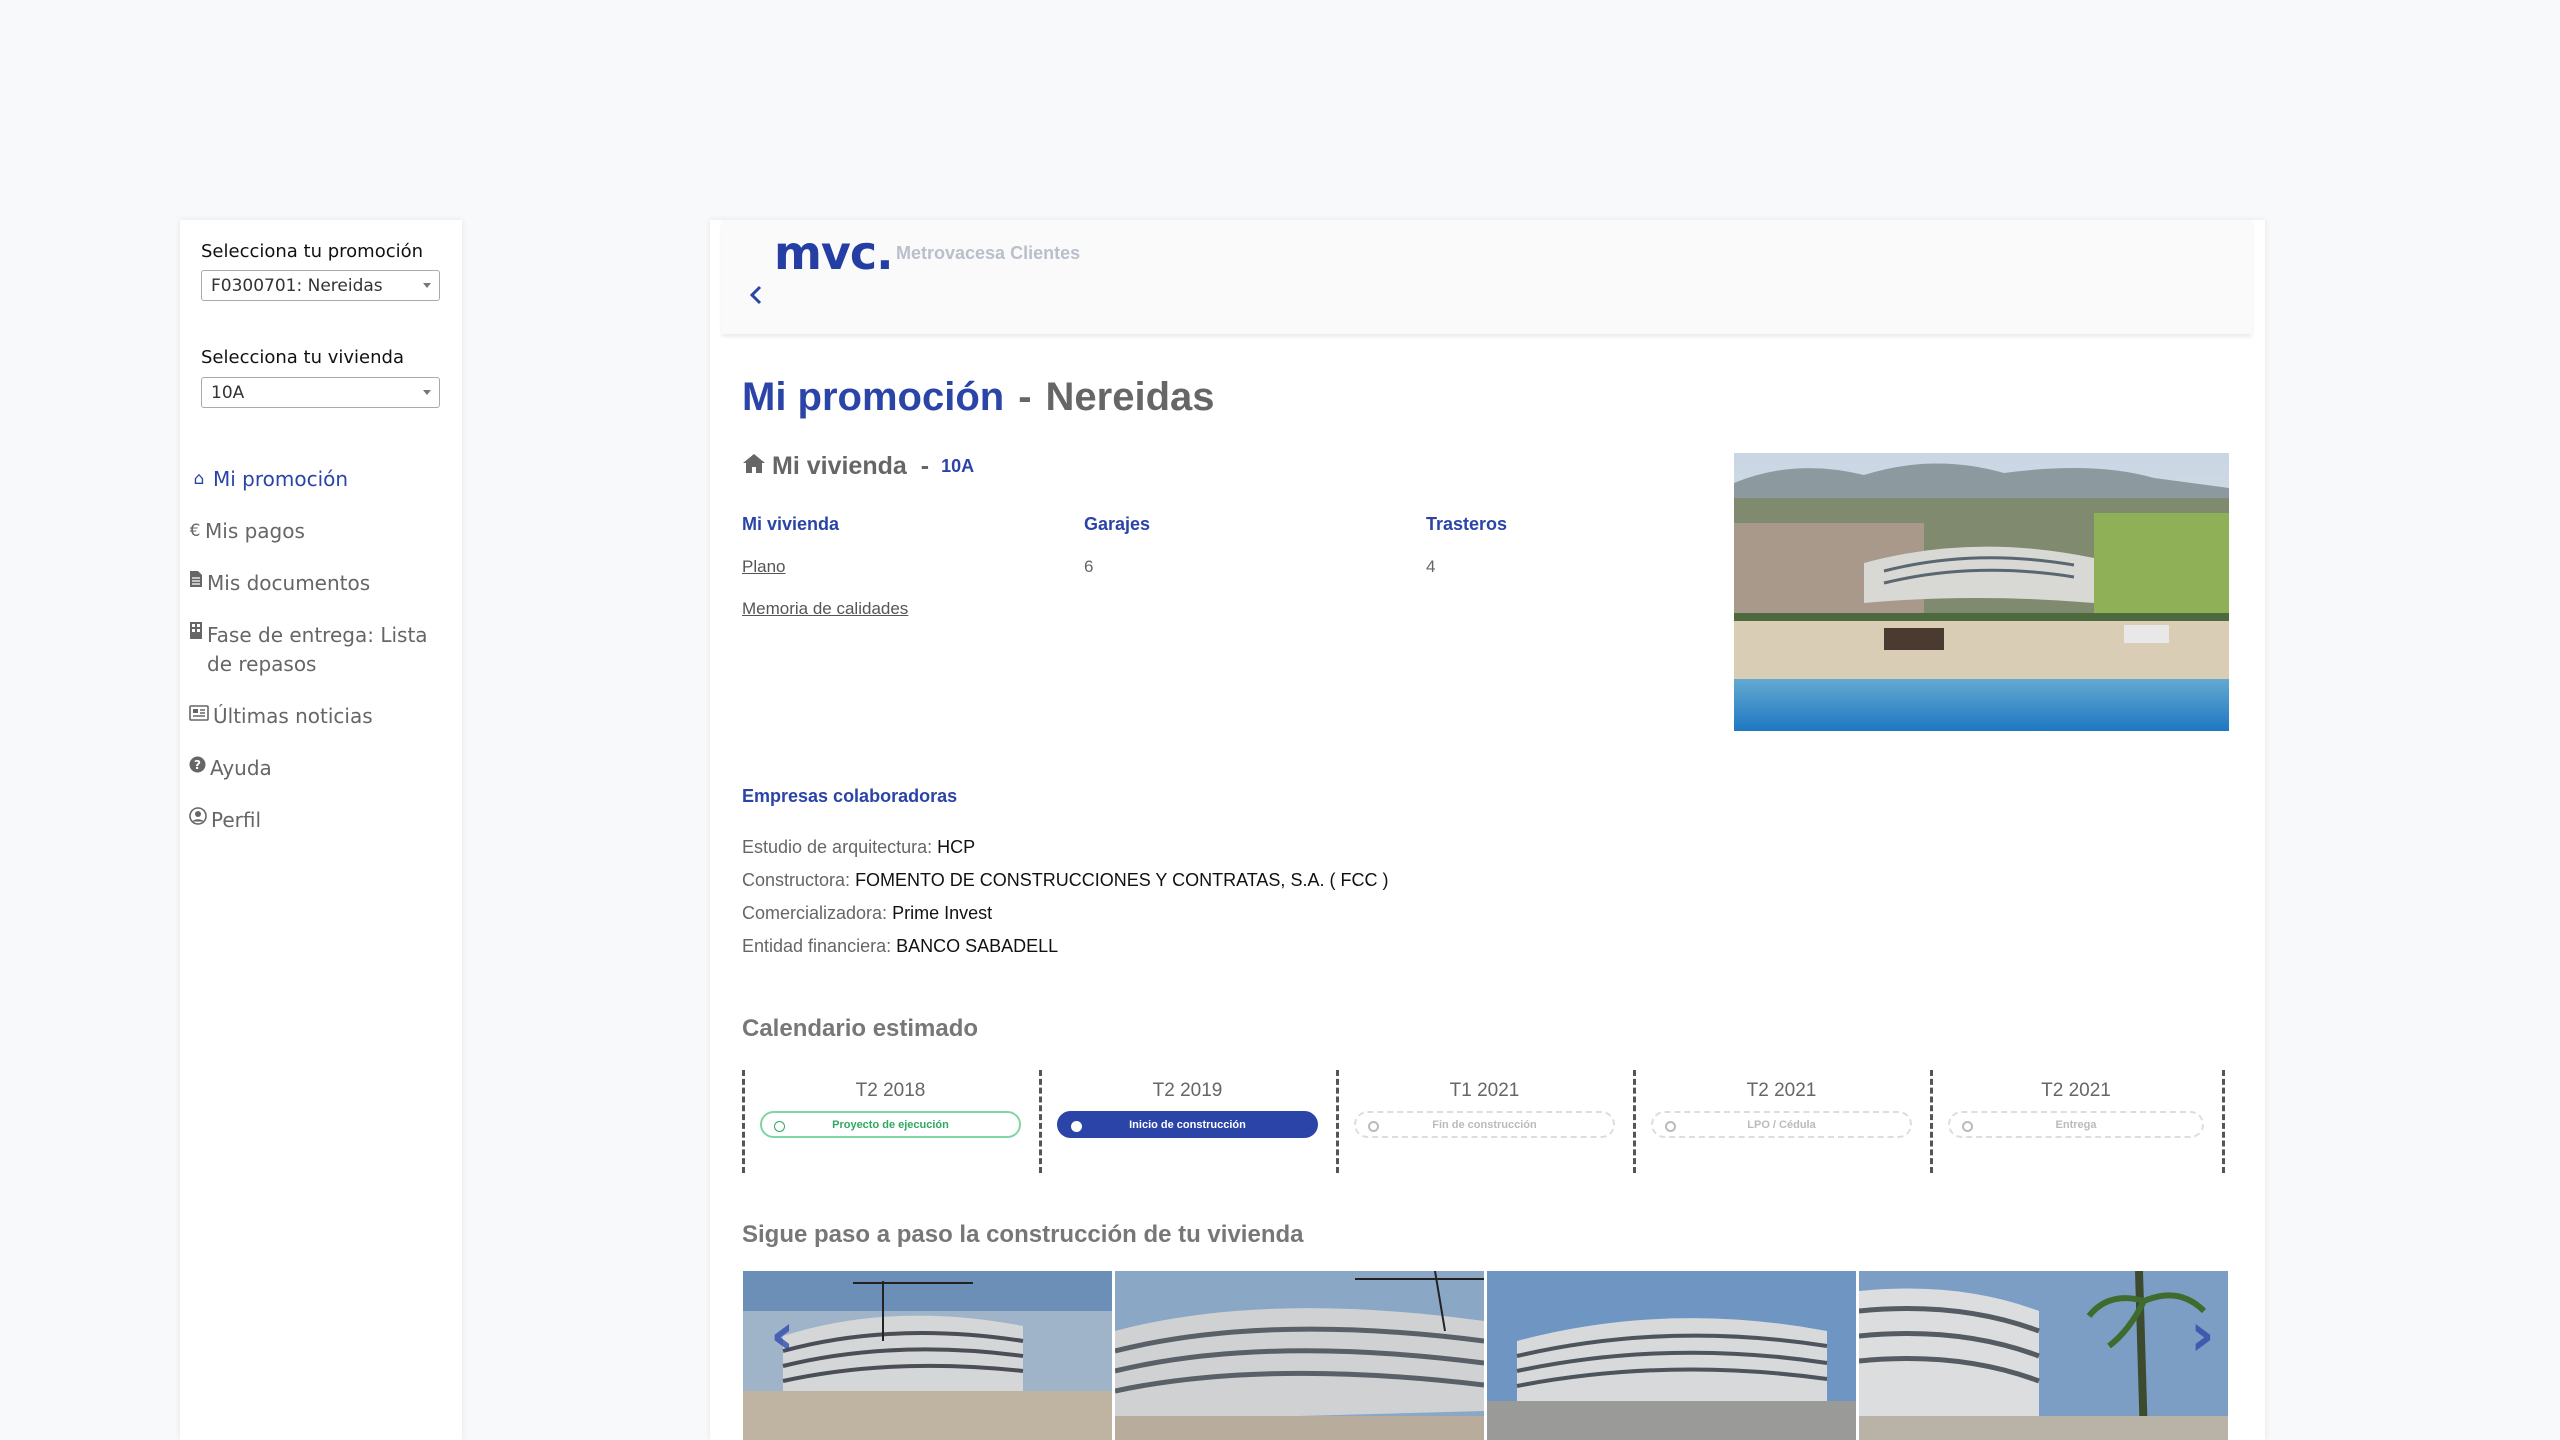 This screenshot has height=1440, width=2560. I want to click on sidebar-item-ayuda: ? Ayuda, so click(319, 768).